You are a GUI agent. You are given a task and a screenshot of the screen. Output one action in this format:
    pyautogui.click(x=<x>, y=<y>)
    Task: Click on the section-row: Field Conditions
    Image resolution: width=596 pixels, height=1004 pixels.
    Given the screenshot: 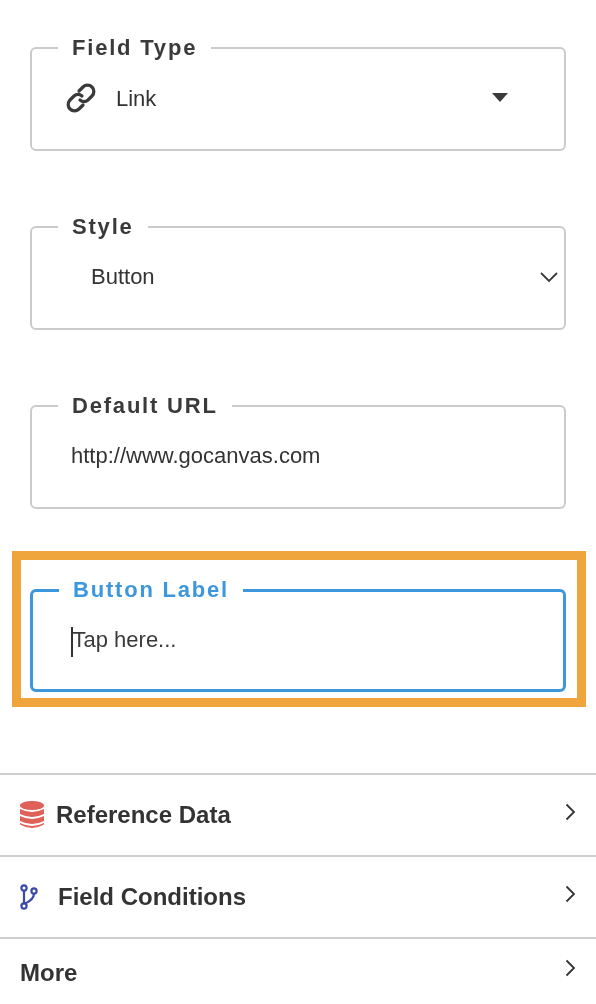 What is the action you would take?
    pyautogui.click(x=298, y=898)
    